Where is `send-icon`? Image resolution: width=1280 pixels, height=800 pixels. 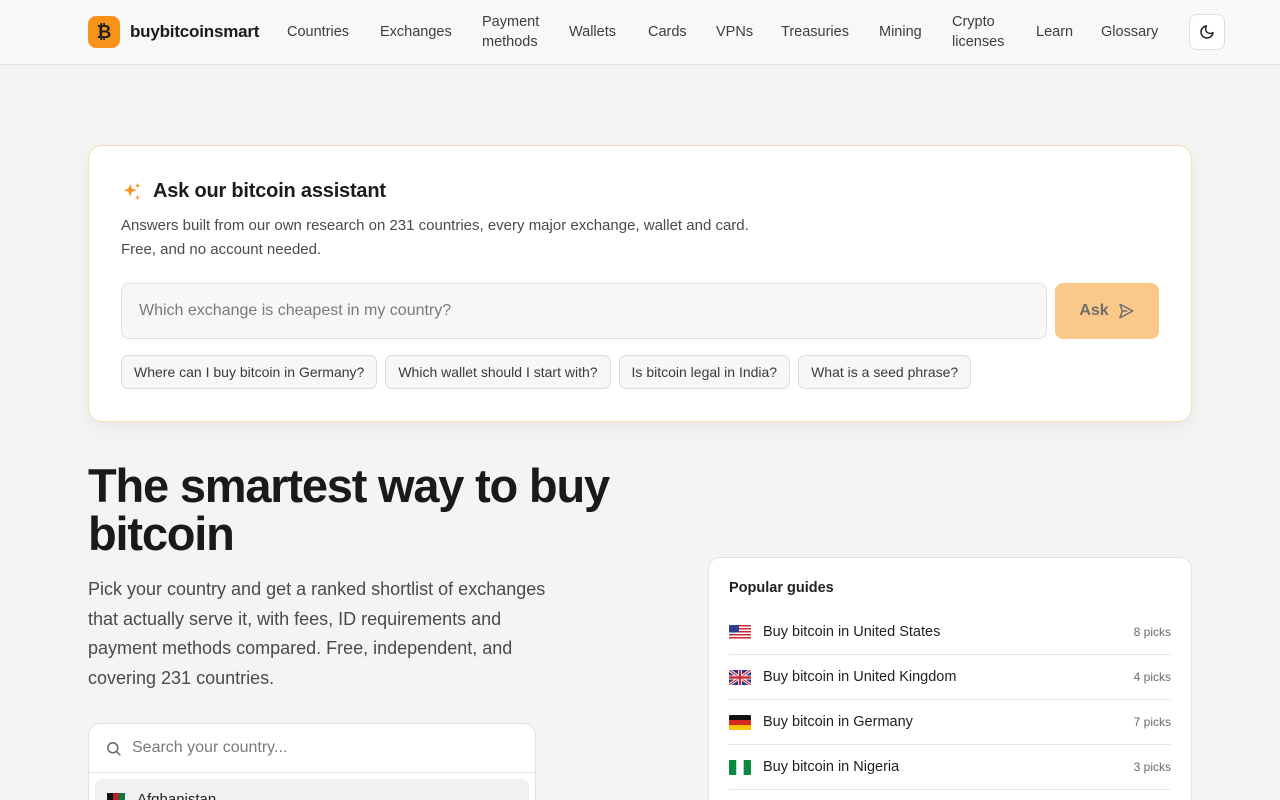
send-icon is located at coordinates (1126, 311).